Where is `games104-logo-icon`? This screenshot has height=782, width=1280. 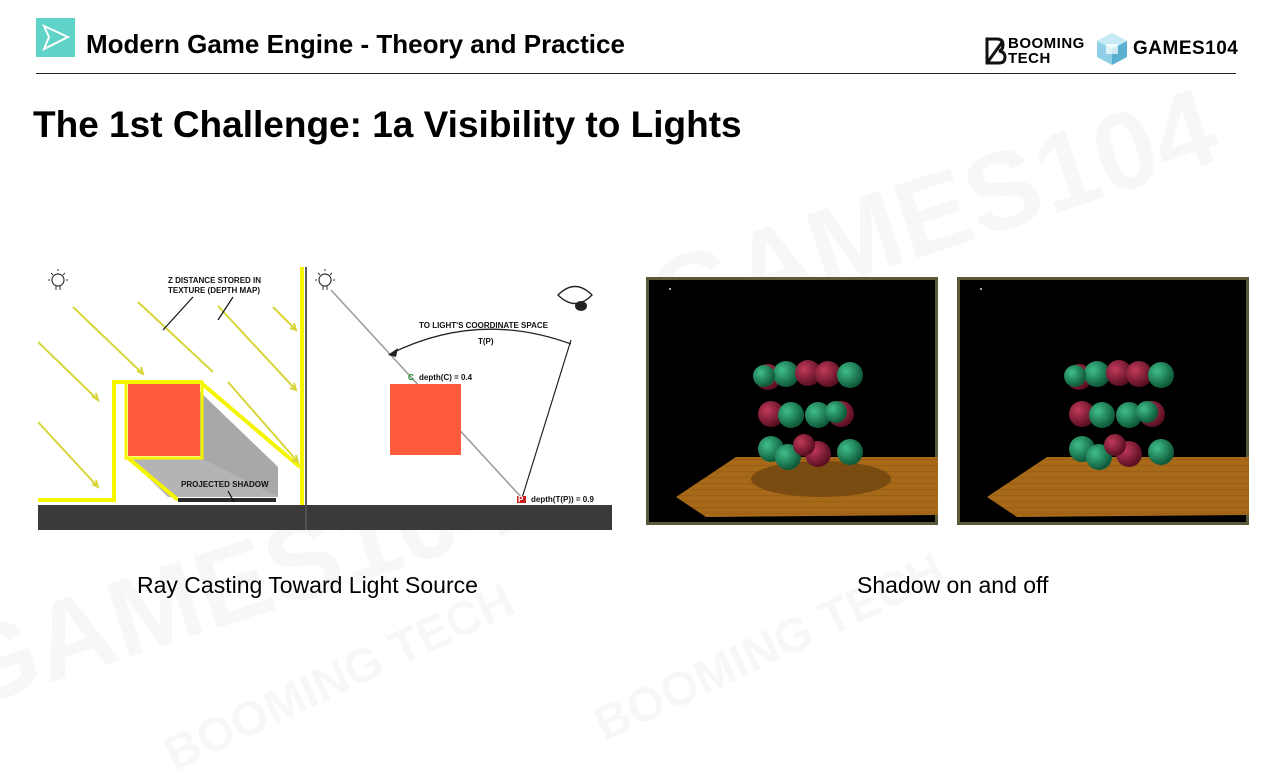
games104-logo-icon is located at coordinates (1112, 49).